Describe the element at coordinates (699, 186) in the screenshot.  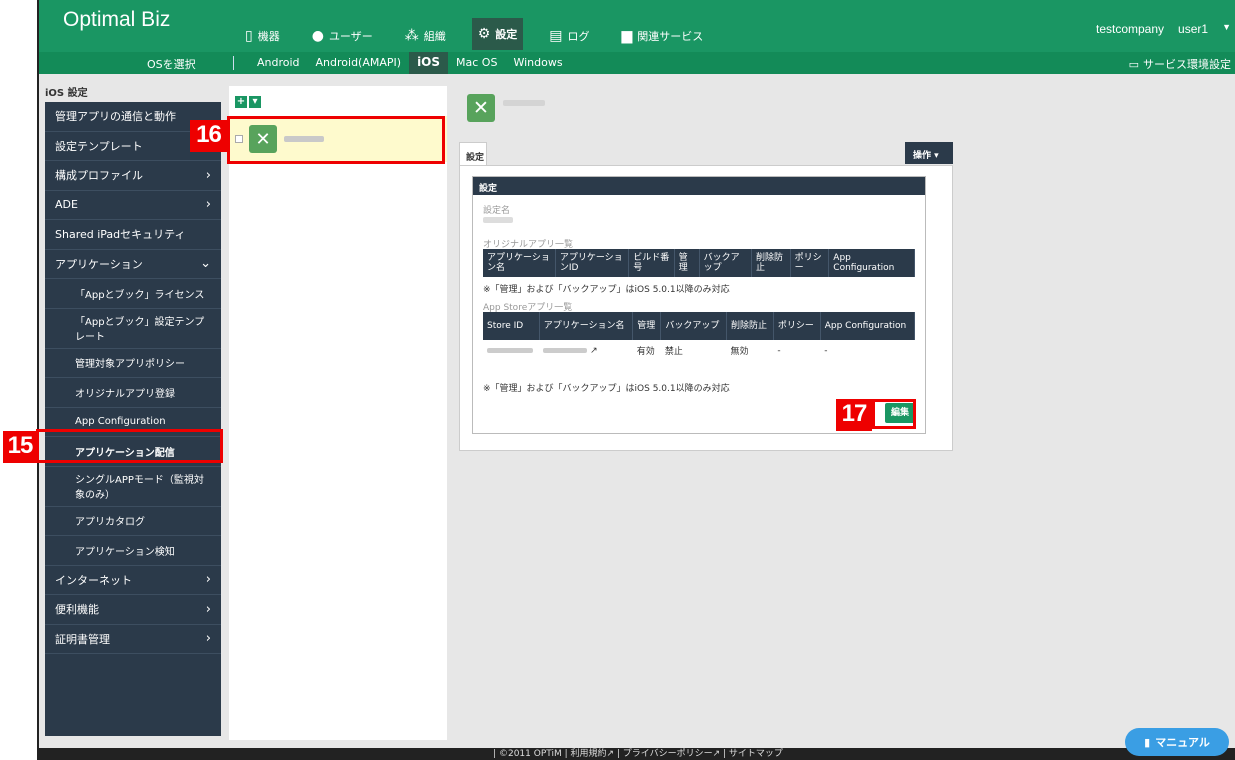
I see `card-header: 設定` at that location.